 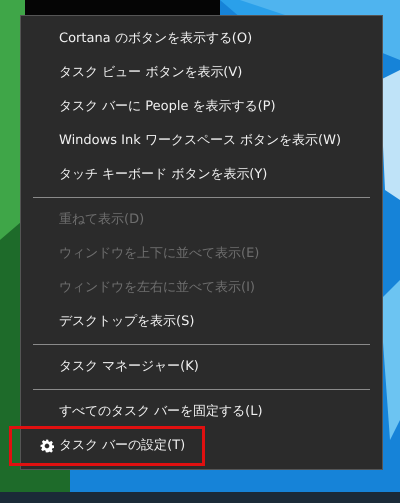 What do you see at coordinates (201, 412) in the screenshot?
I see `menu-item: すべてのタスク バーを固定する(L)` at bounding box center [201, 412].